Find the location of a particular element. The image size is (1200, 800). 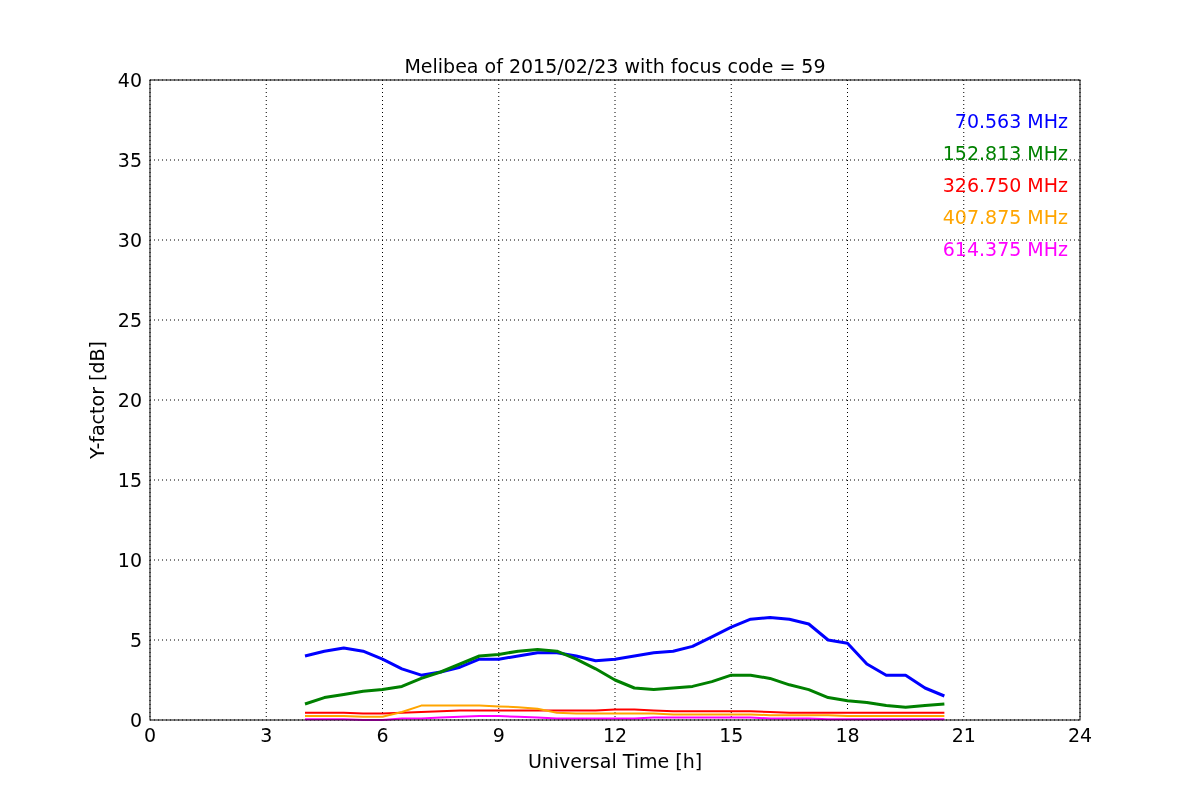

x-tick-label: 6 is located at coordinates (382, 735).